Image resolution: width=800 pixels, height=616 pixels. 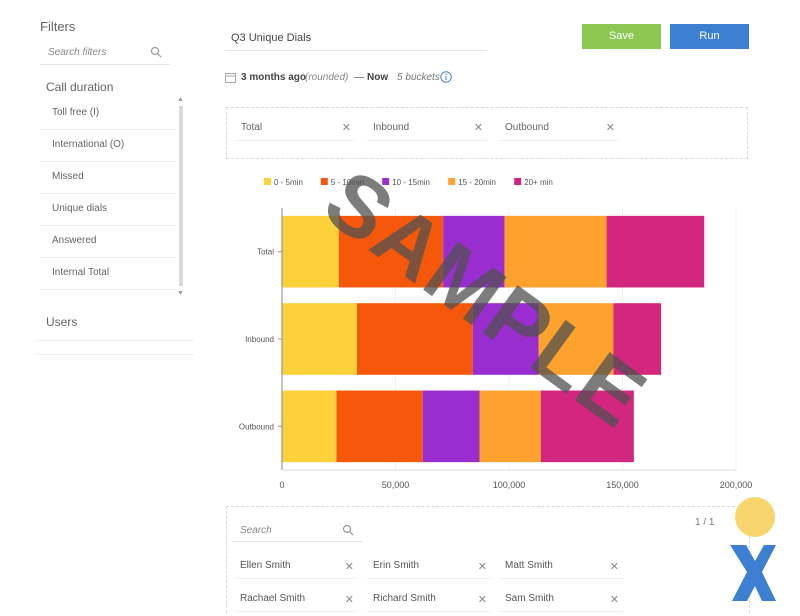 I want to click on search-filters-input: Search filters, so click(x=105, y=53).